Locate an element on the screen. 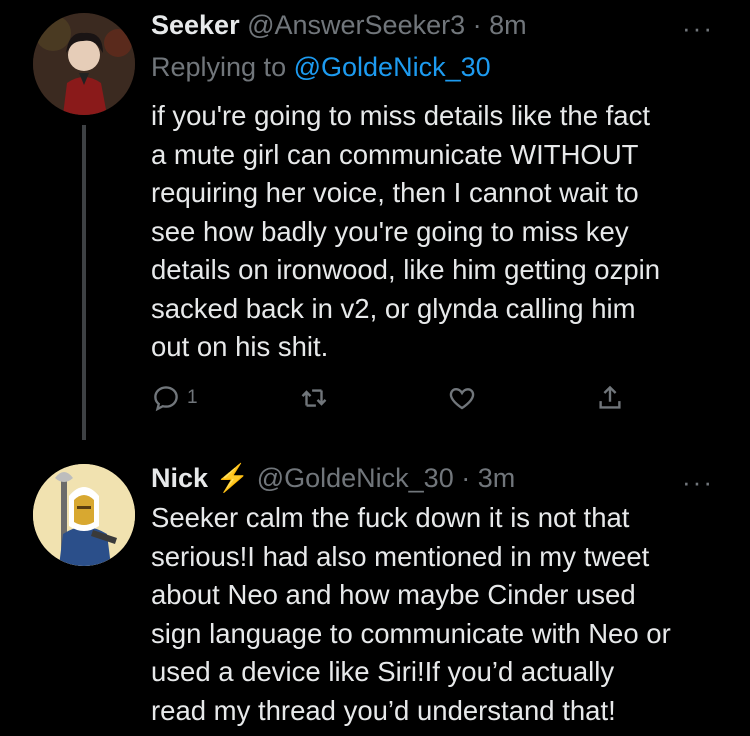 The image size is (750, 736). tweet-header: Nick ⚡ @GoldeNick_30 · 3m is located at coordinates (333, 478).